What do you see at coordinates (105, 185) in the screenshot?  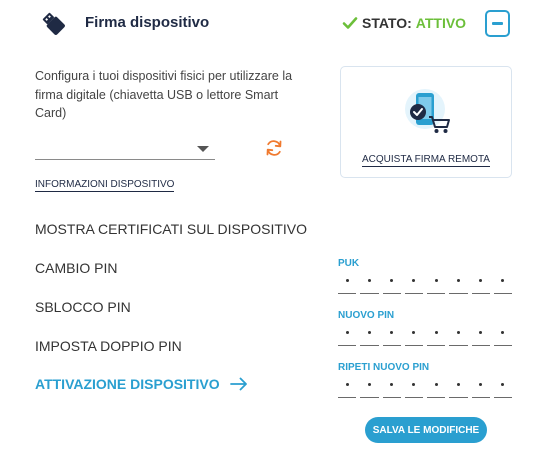 I see `device-info-link: INFORMAZIONI DISPOSITIVO` at bounding box center [105, 185].